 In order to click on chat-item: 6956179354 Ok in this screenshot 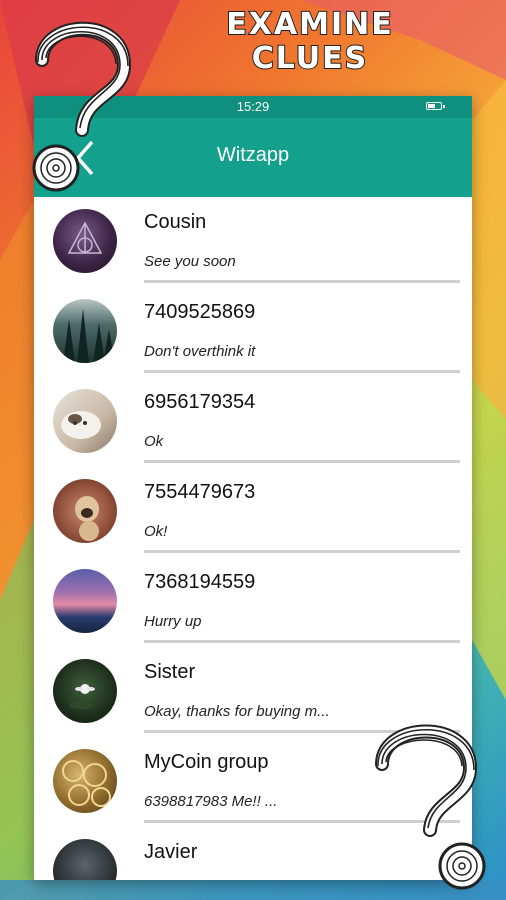, I will do `click(253, 422)`.